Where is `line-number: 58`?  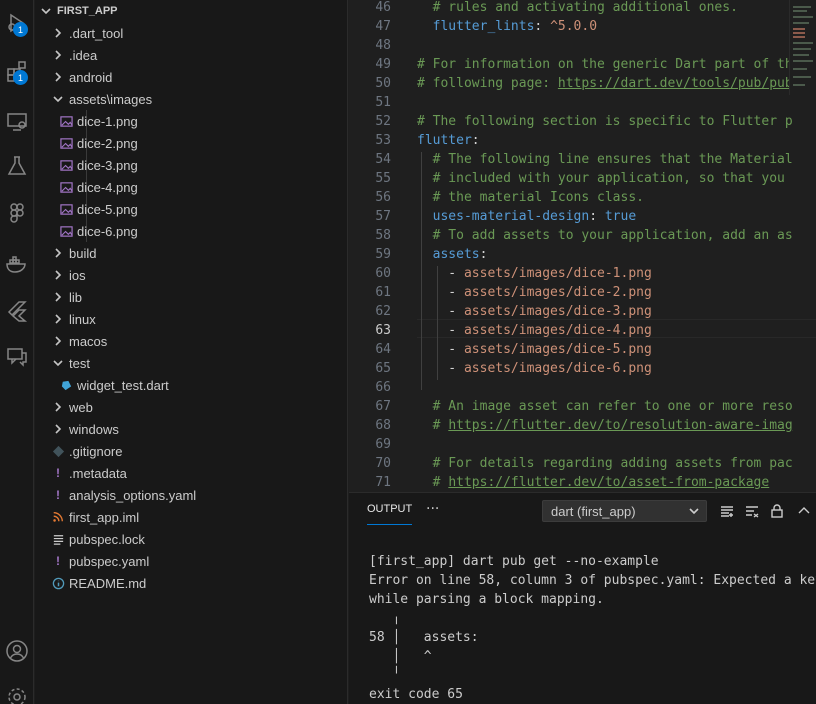
line-number: 58 is located at coordinates (383, 235).